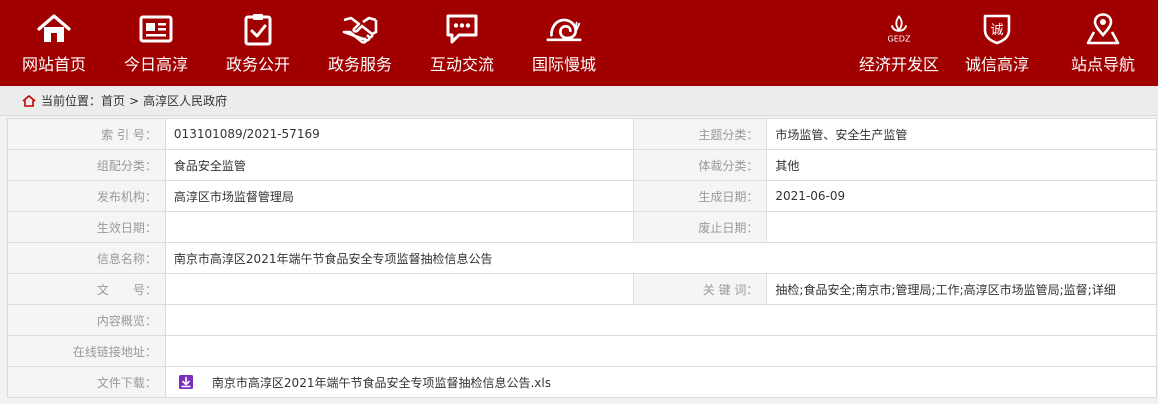  What do you see at coordinates (257, 64) in the screenshot?
I see `nav-item-label: 政务公开` at bounding box center [257, 64].